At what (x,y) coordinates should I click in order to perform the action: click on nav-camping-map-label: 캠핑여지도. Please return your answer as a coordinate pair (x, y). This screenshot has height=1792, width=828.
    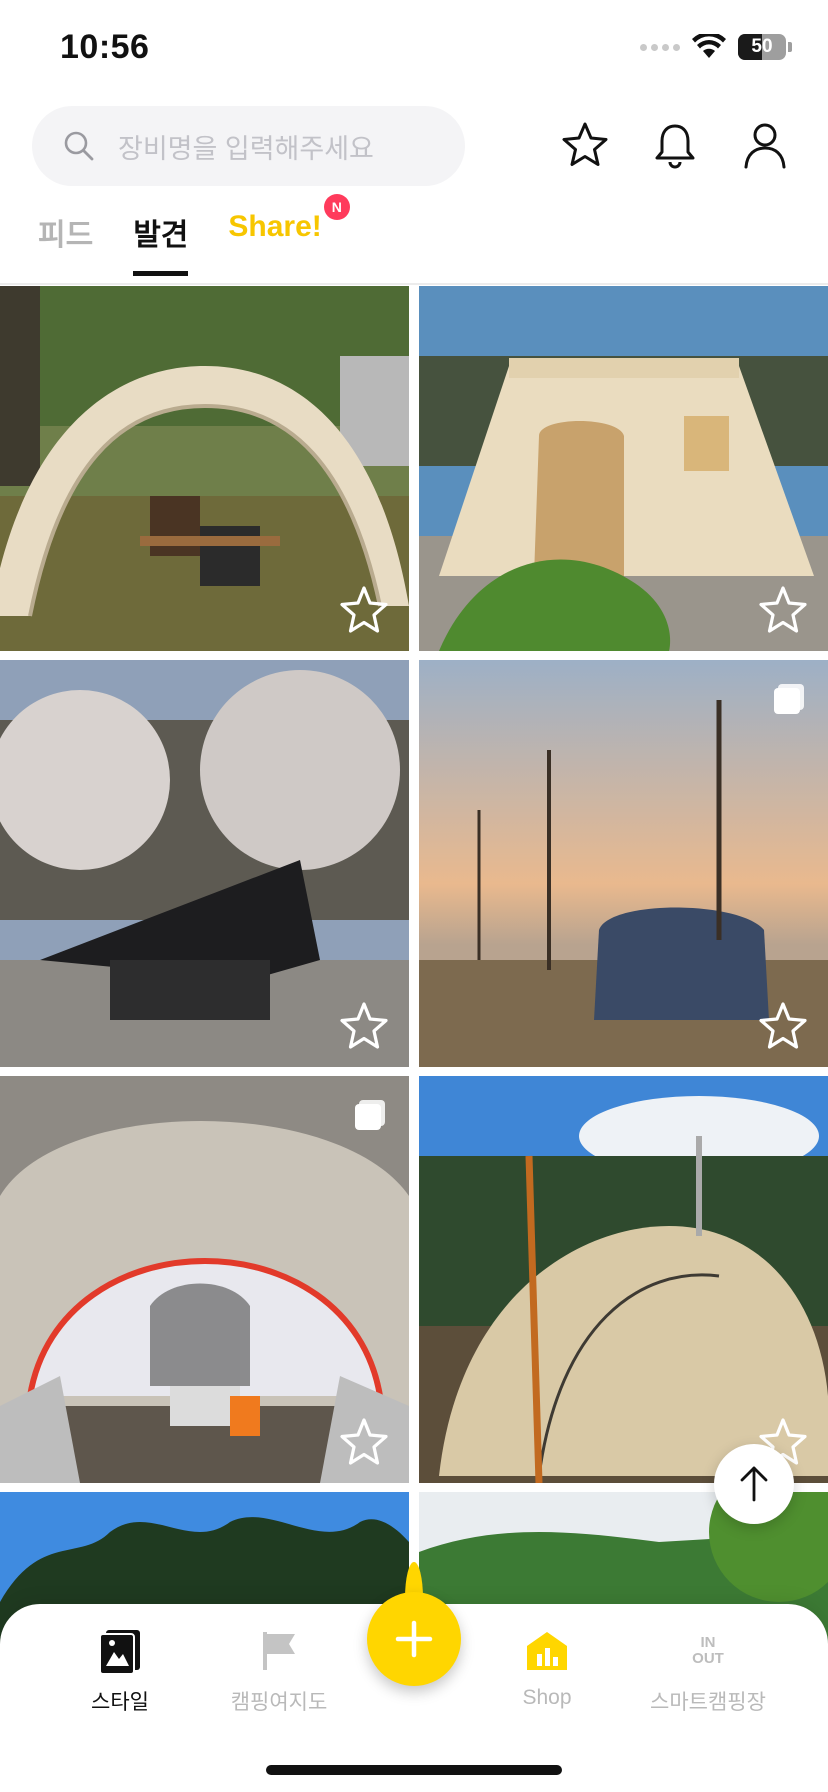
    Looking at the image, I should click on (279, 1702).